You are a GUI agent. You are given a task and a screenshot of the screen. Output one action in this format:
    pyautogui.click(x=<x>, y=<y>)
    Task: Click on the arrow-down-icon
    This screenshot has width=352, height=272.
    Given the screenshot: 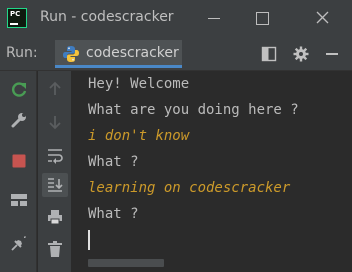 What is the action you would take?
    pyautogui.click(x=55, y=122)
    